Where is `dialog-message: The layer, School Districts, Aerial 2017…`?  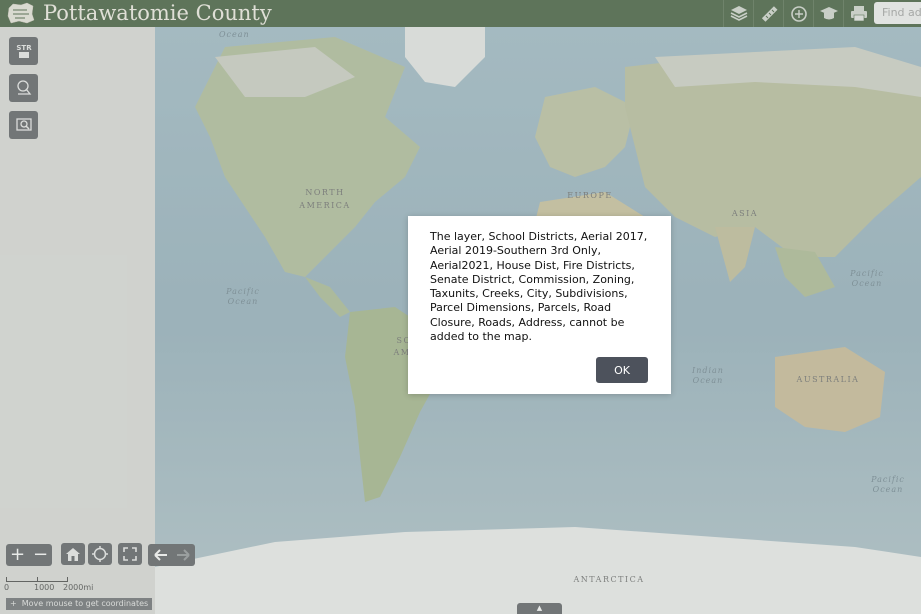 dialog-message: The layer, School Districts, Aerial 2017… is located at coordinates (539, 287).